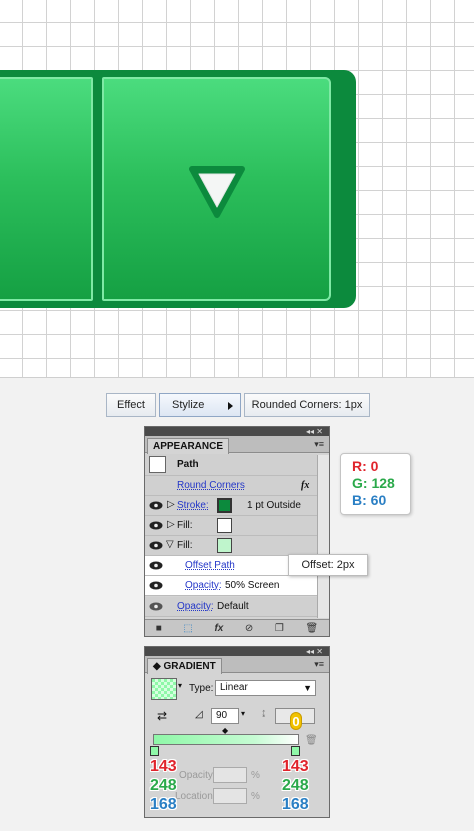 Image resolution: width=474 pixels, height=831 pixels. I want to click on row-opacity-default: Opacity: Default, so click(231, 607).